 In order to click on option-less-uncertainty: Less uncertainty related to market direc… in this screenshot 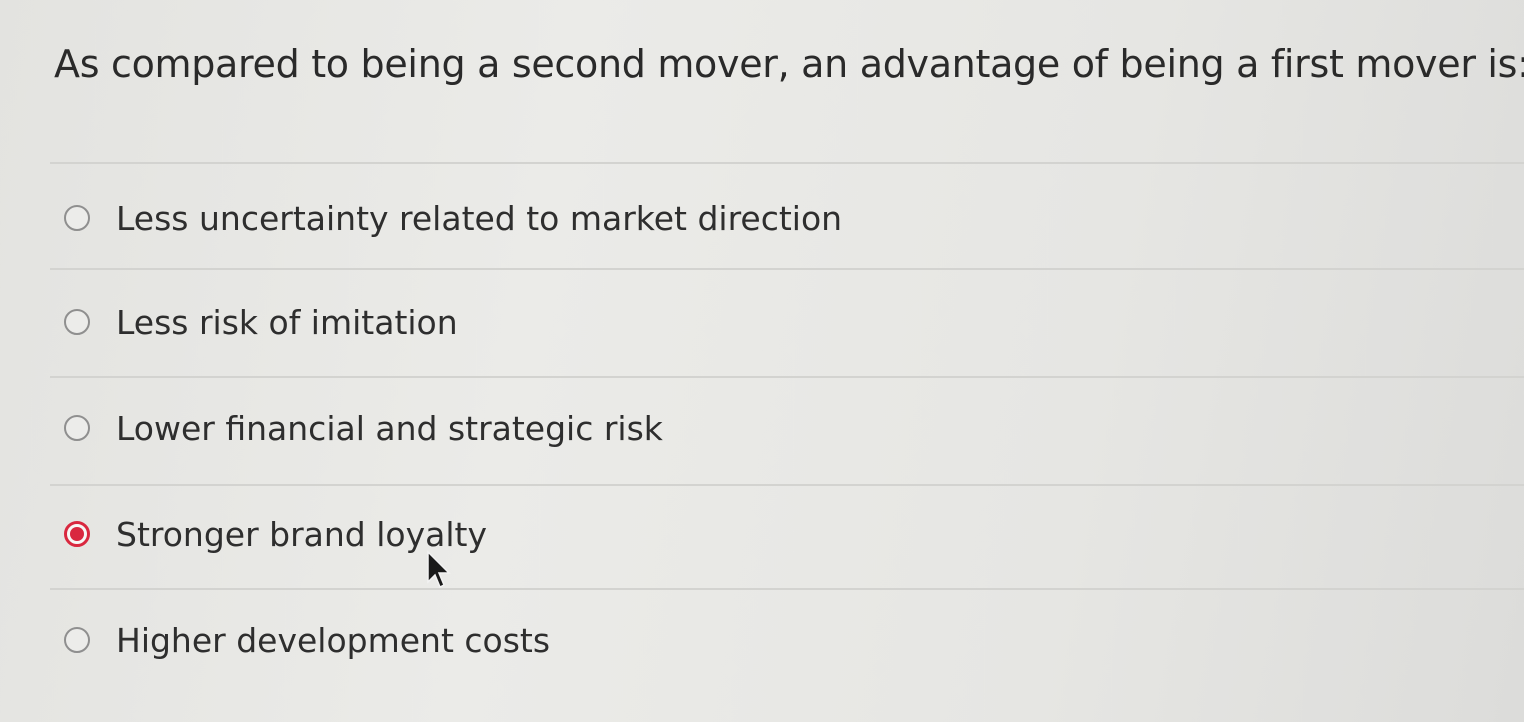, I will do `click(453, 218)`.